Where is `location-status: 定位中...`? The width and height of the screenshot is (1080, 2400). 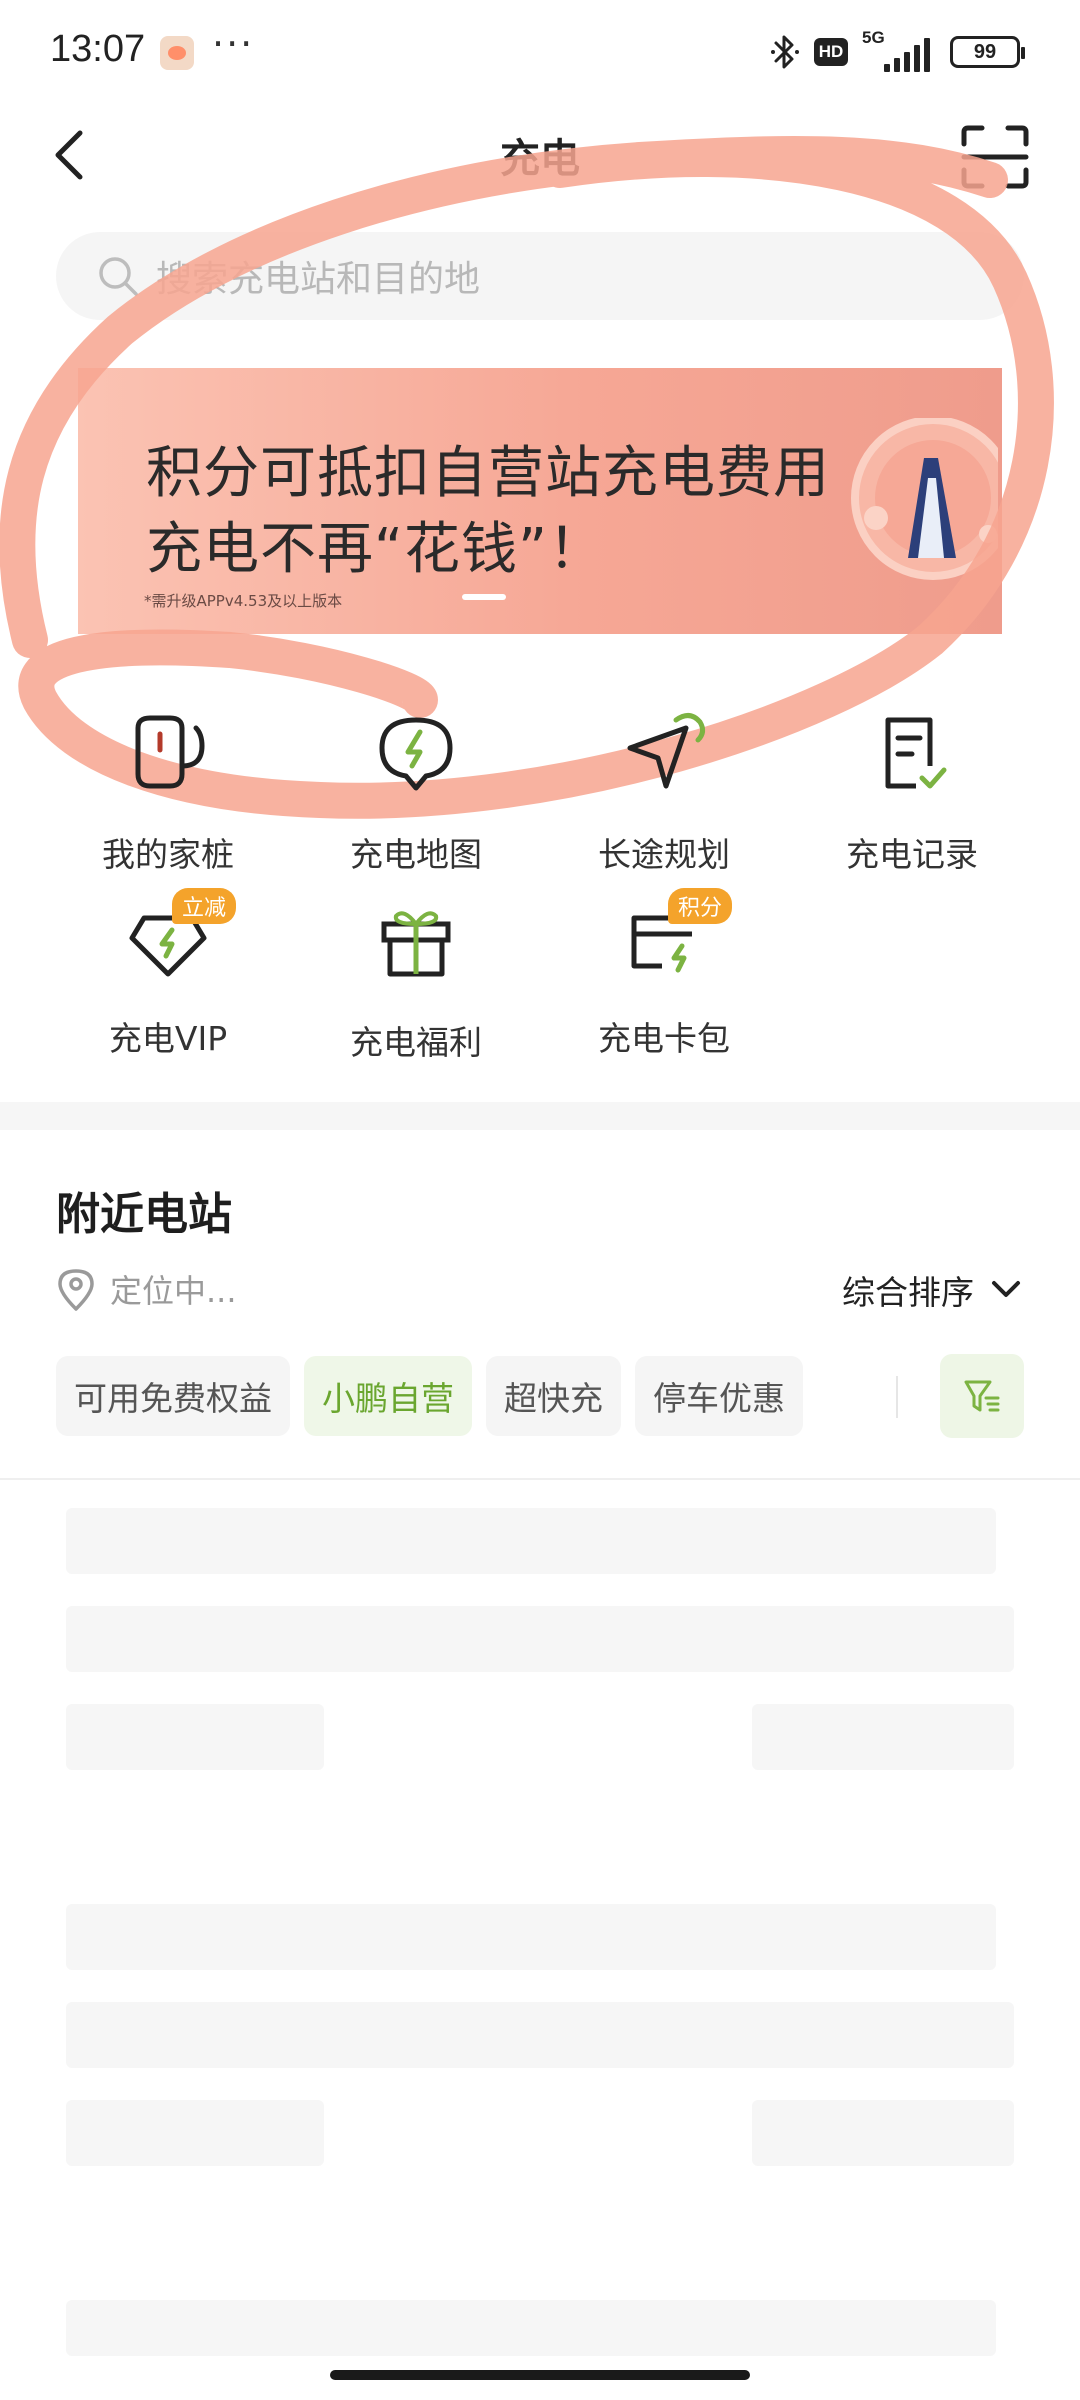
location-status: 定位中... is located at coordinates (146, 1289).